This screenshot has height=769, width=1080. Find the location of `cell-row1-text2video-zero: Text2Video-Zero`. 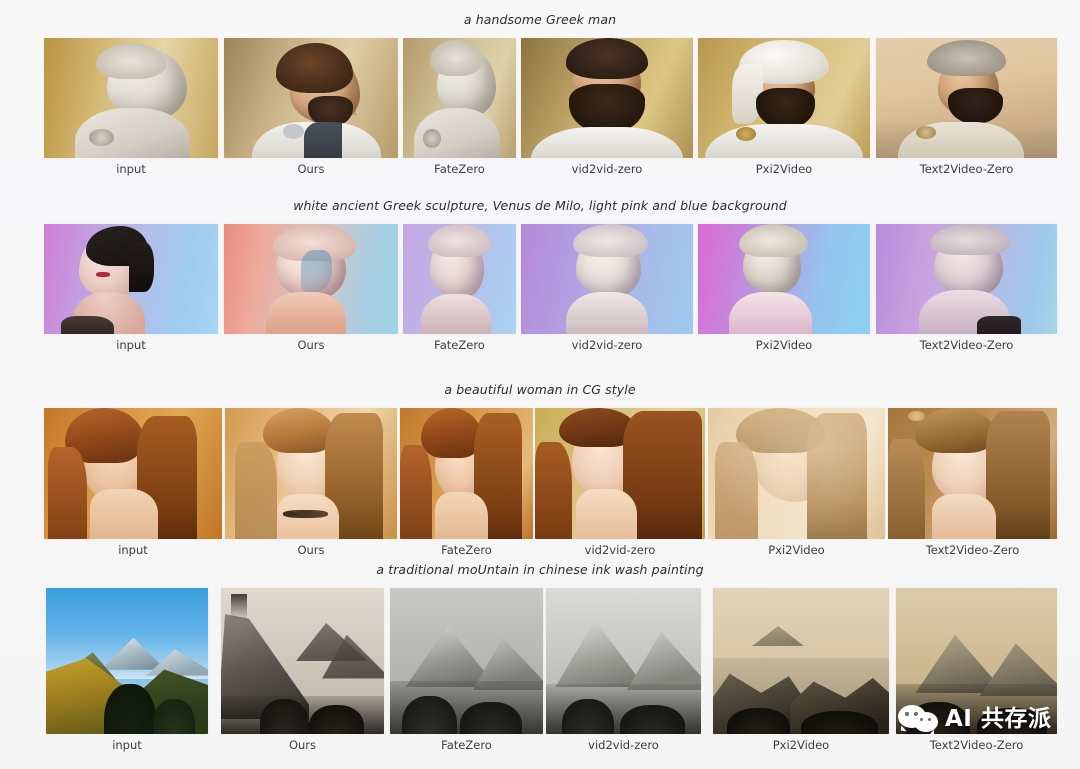

cell-row1-text2video-zero: Text2Video-Zero is located at coordinates (966, 107).